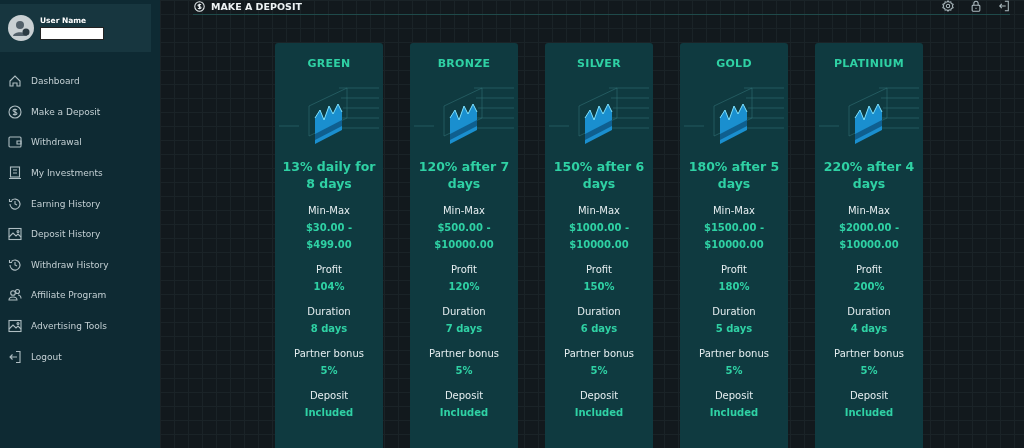  What do you see at coordinates (256, 6) in the screenshot?
I see `page-title: MAKE A DEPOSIT` at bounding box center [256, 6].